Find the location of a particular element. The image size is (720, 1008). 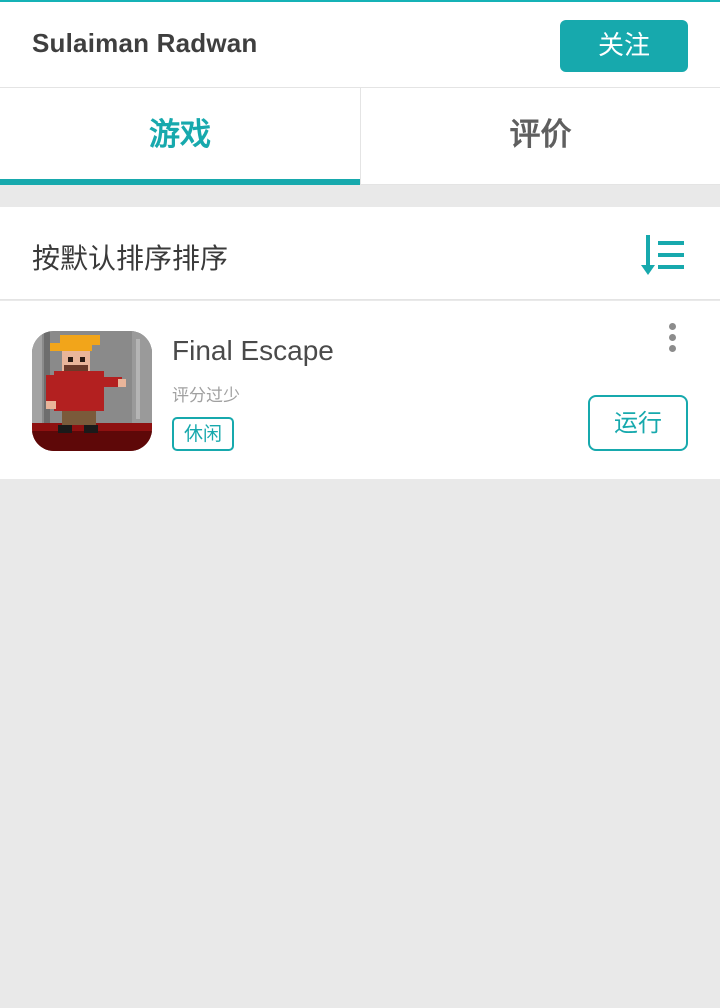

active-tab-indicator is located at coordinates (180, 182).